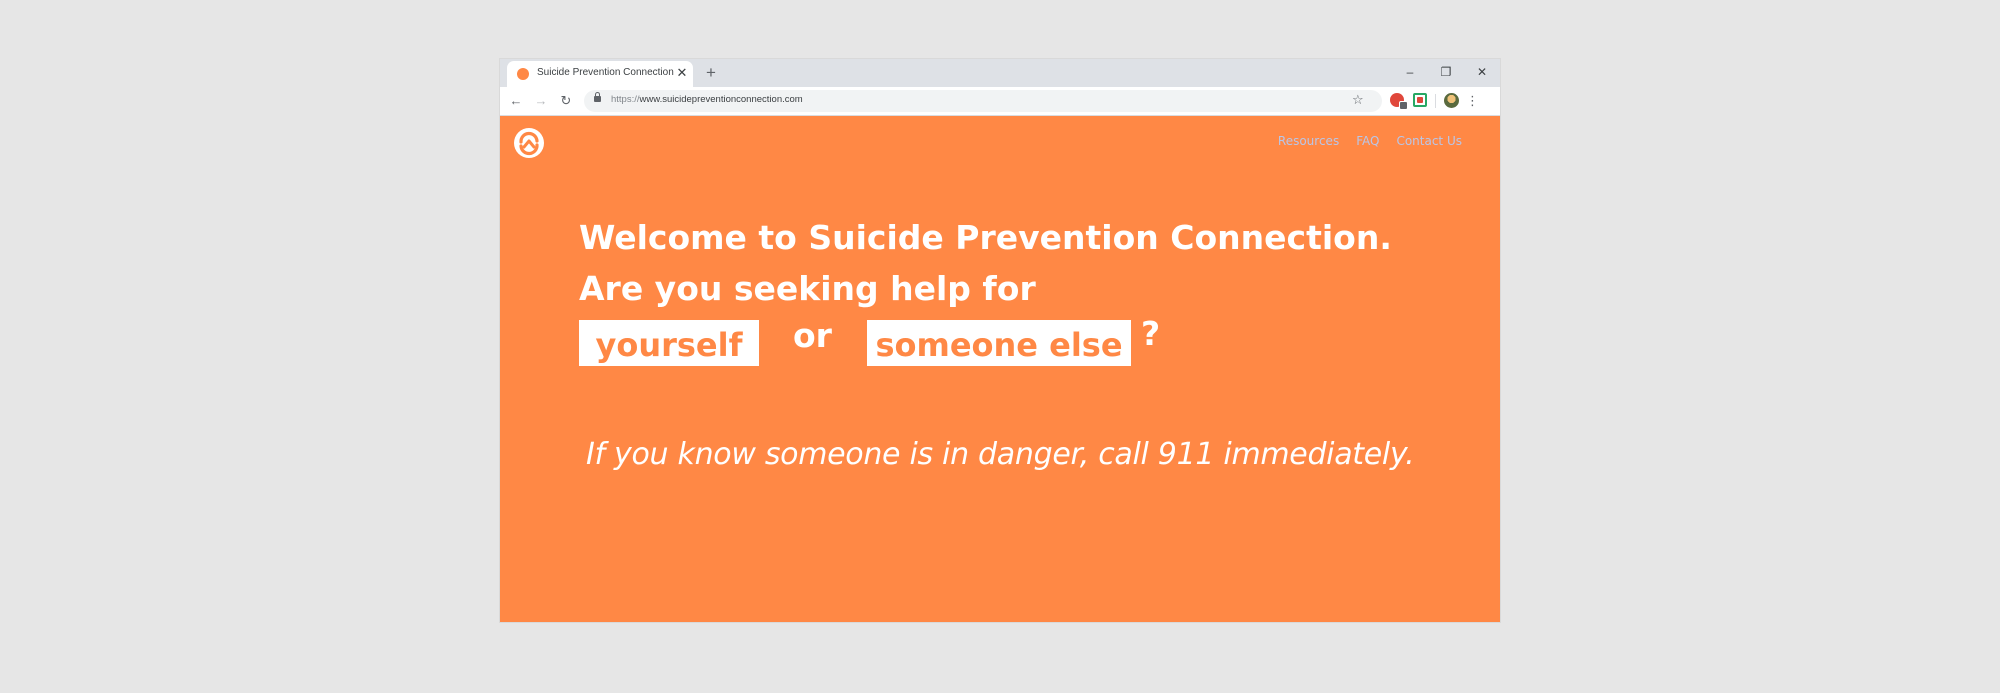 This screenshot has width=2000, height=693. What do you see at coordinates (1435, 101) in the screenshot?
I see `toolbar-divider` at bounding box center [1435, 101].